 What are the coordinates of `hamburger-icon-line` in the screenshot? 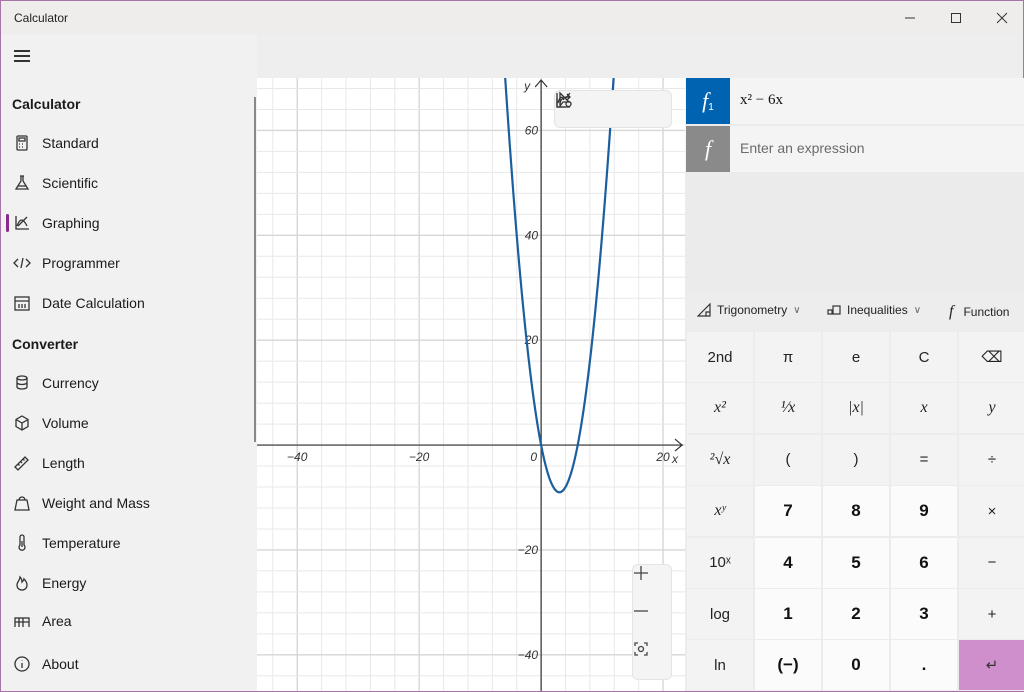 It's located at (22, 61).